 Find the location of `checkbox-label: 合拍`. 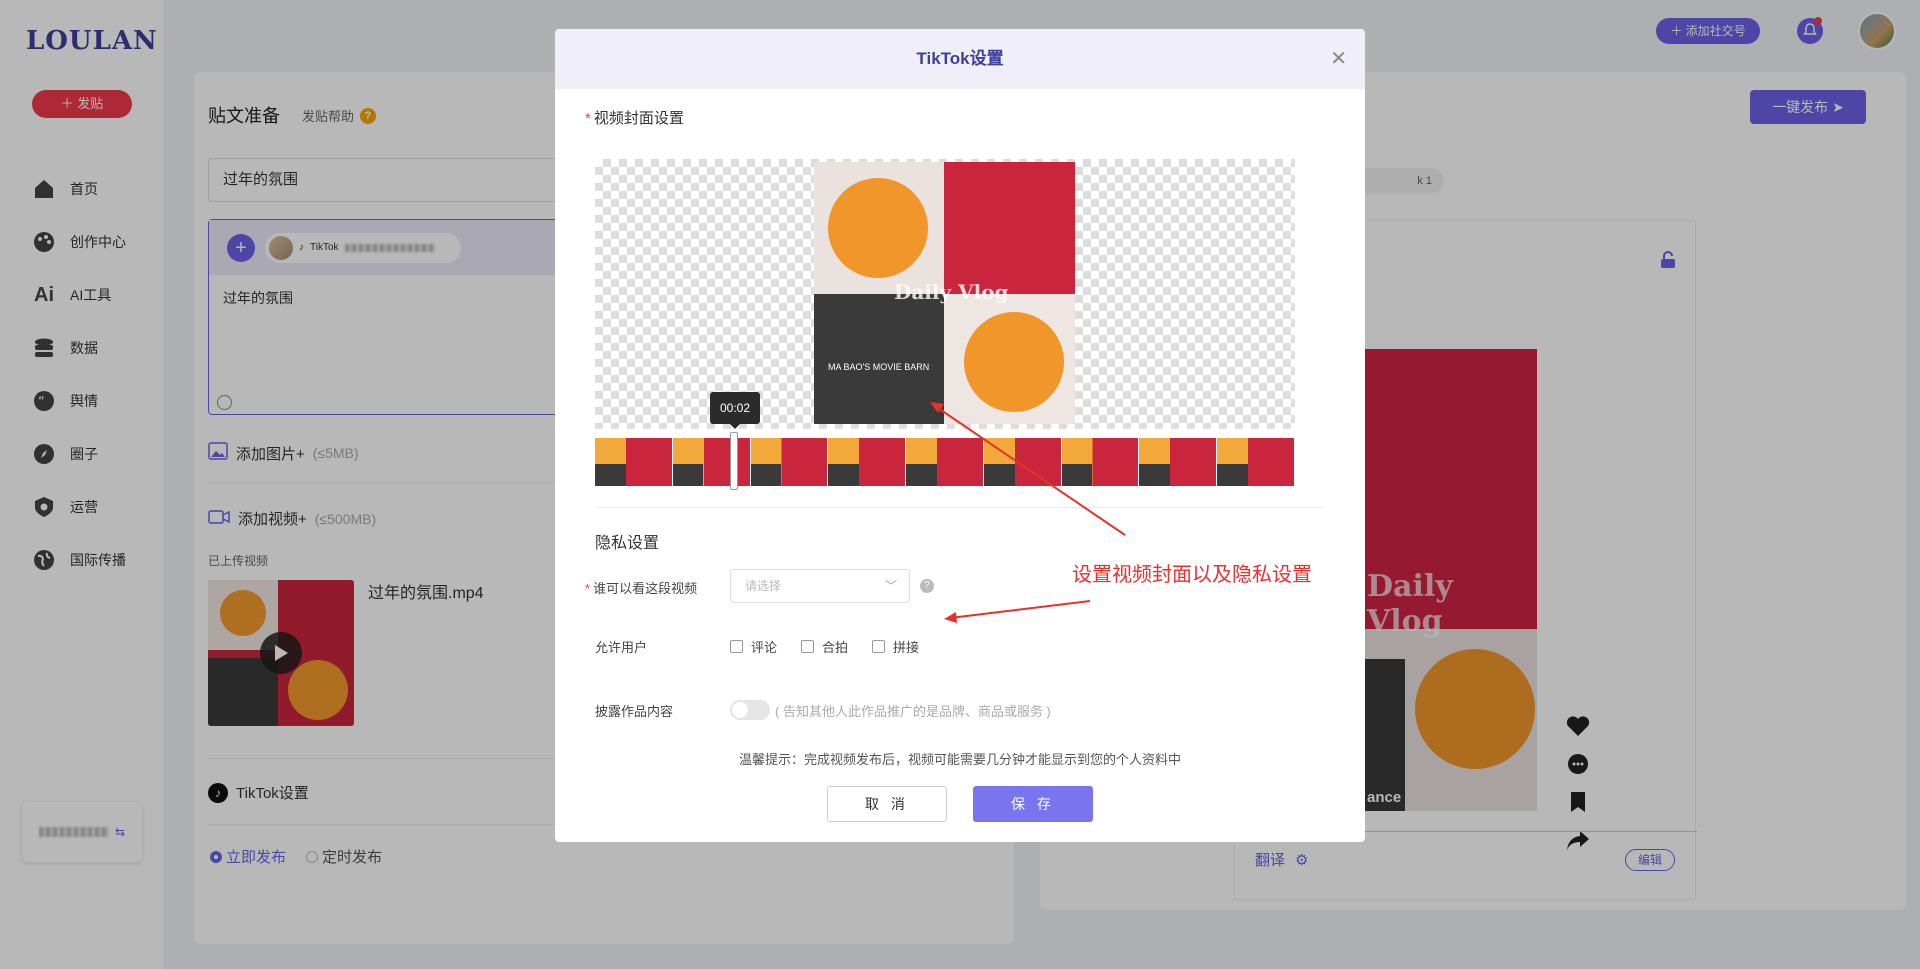

checkbox-label: 合拍 is located at coordinates (835, 647).